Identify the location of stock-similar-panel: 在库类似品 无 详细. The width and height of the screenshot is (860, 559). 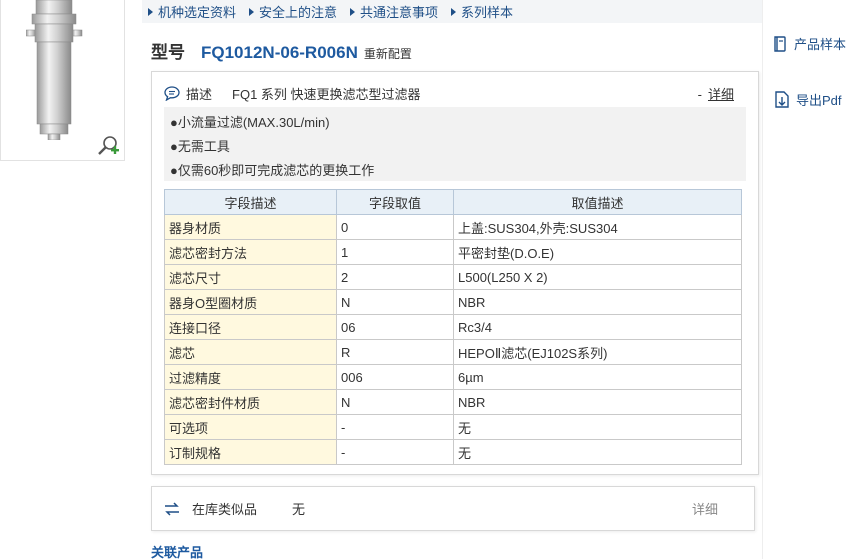
(453, 508).